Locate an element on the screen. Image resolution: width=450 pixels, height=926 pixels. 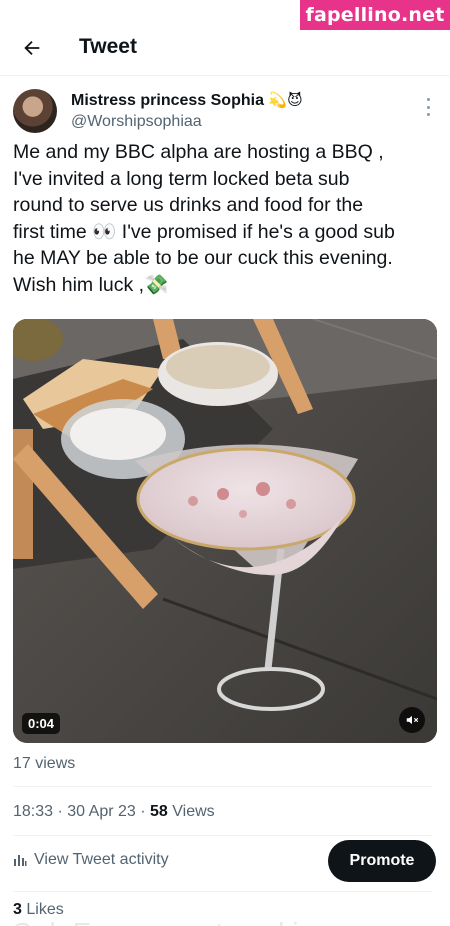
activity-label: View Tweet activity is located at coordinates (101, 859).